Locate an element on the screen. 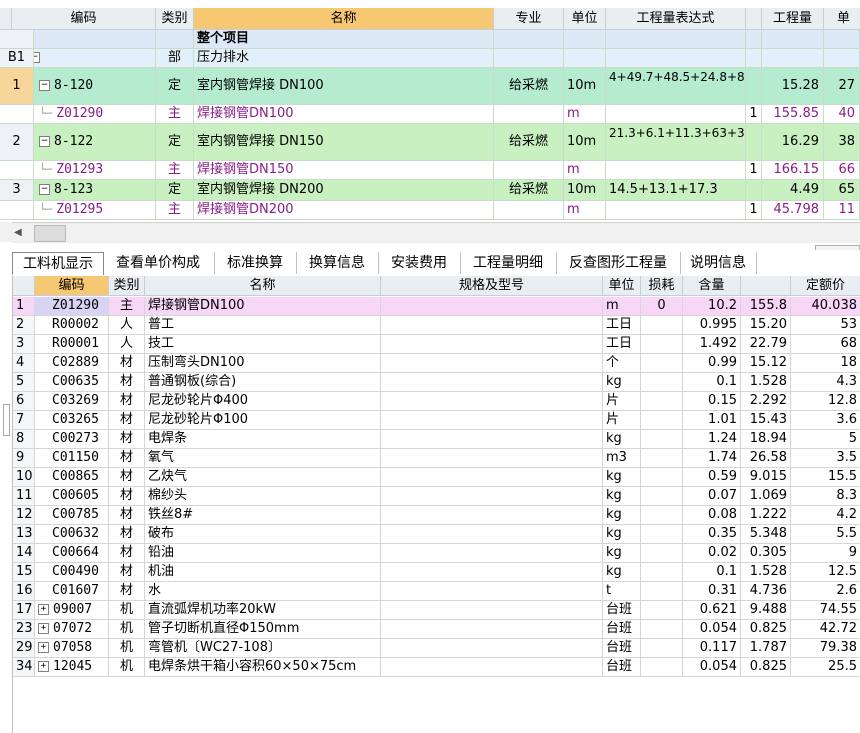  top-grid-row: − 整个项目 is located at coordinates (430, 39).